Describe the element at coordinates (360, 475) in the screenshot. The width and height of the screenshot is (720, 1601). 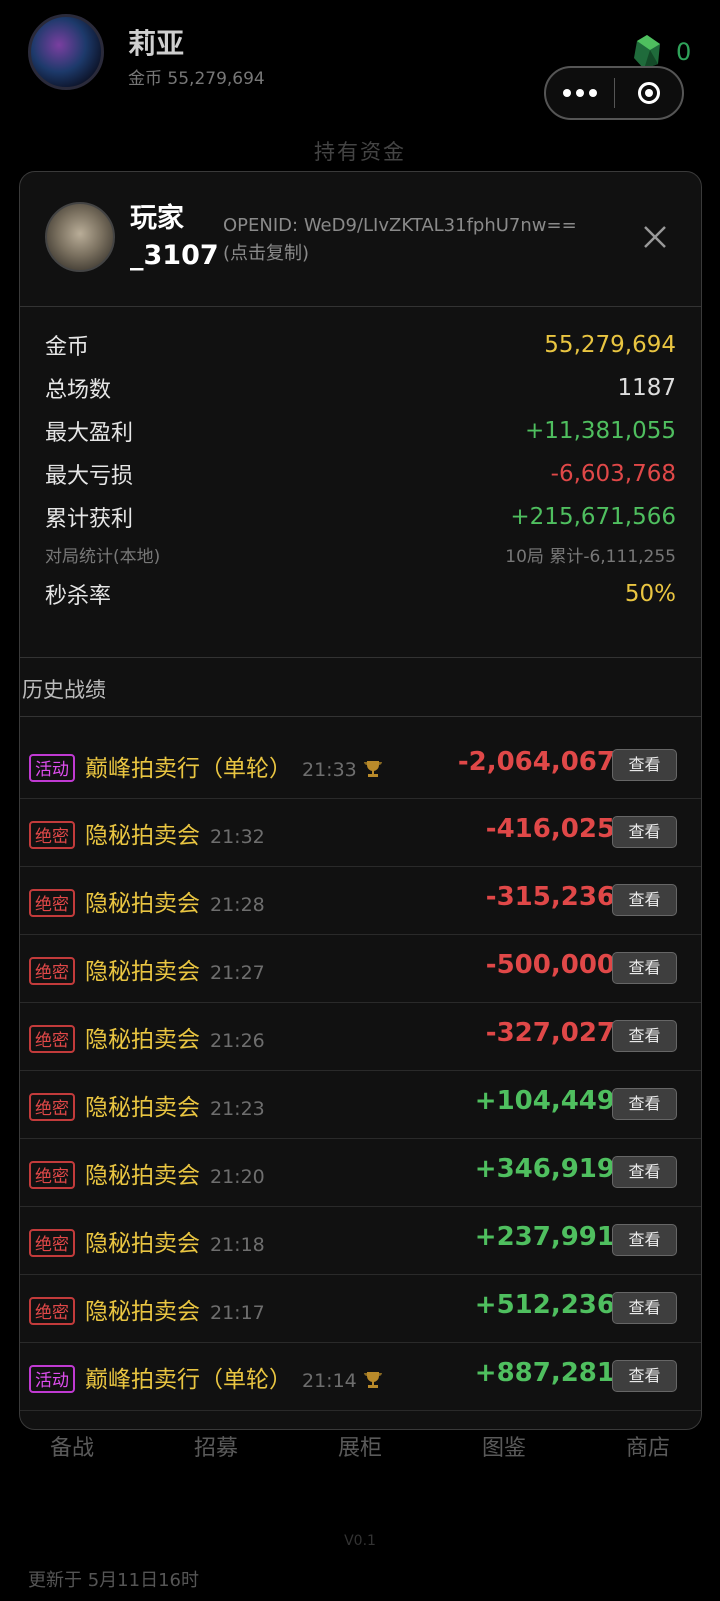
I see `stat-row: 最大亏损 -6,603,768` at that location.